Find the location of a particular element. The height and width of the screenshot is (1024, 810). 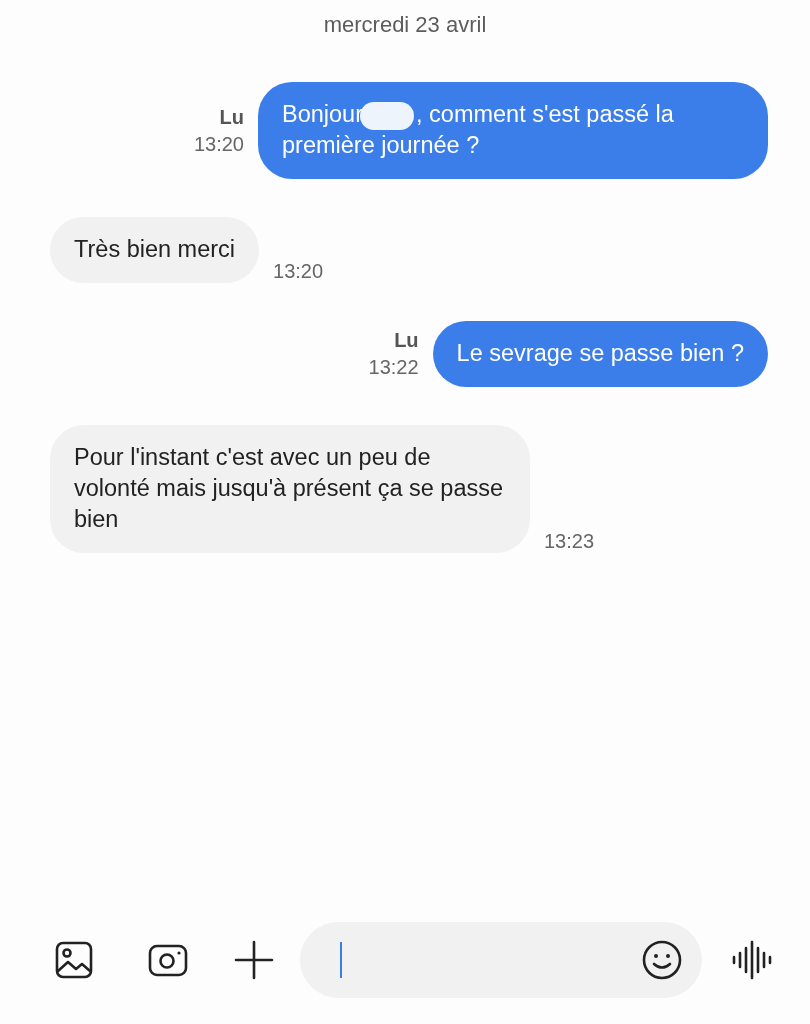

plus-icon is located at coordinates (254, 960).